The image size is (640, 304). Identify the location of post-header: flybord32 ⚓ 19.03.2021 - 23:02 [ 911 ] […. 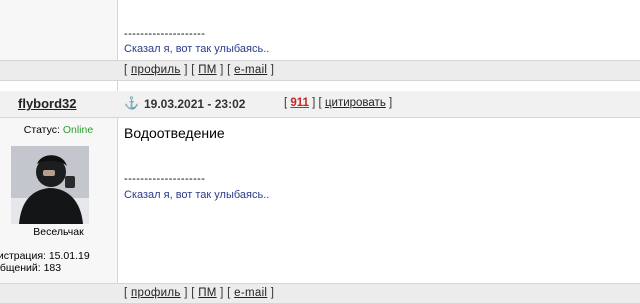
(320, 104).